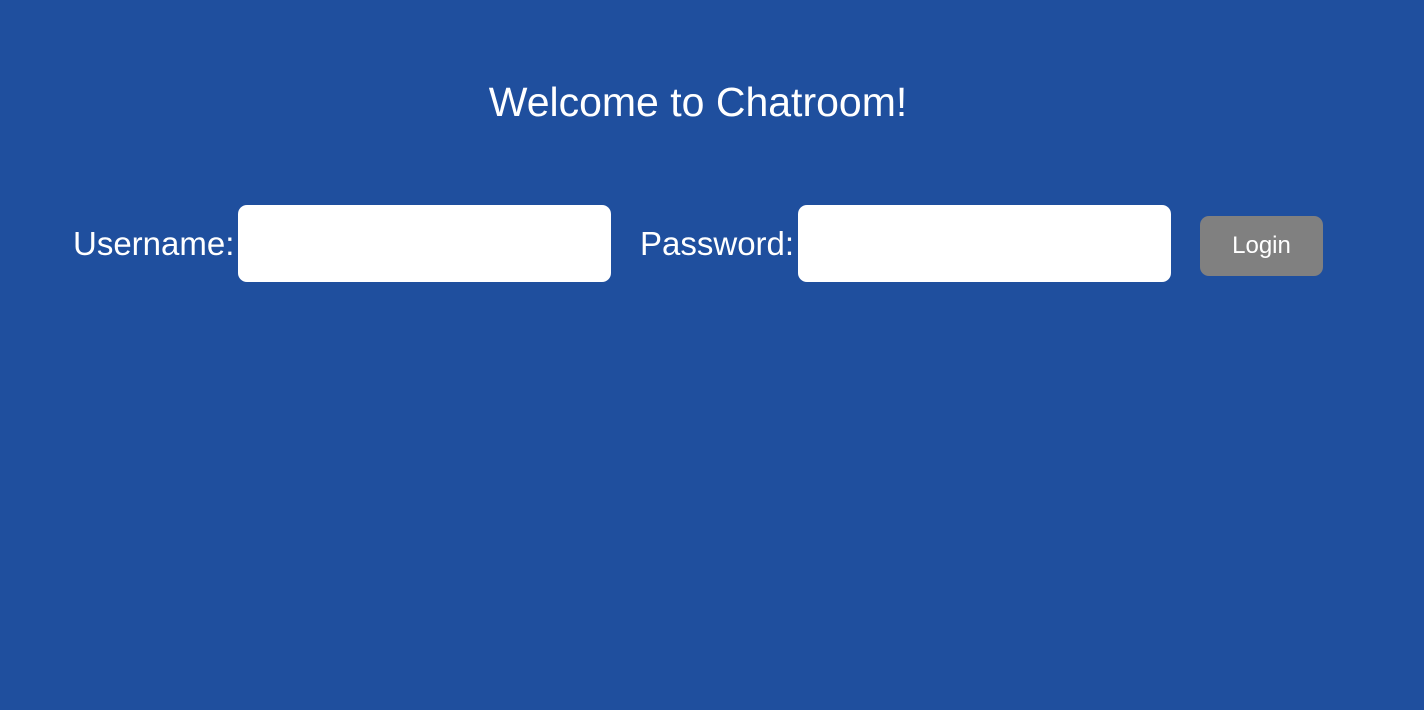  Describe the element at coordinates (698, 102) in the screenshot. I see `page-title: Welcome to Chatroom!` at that location.